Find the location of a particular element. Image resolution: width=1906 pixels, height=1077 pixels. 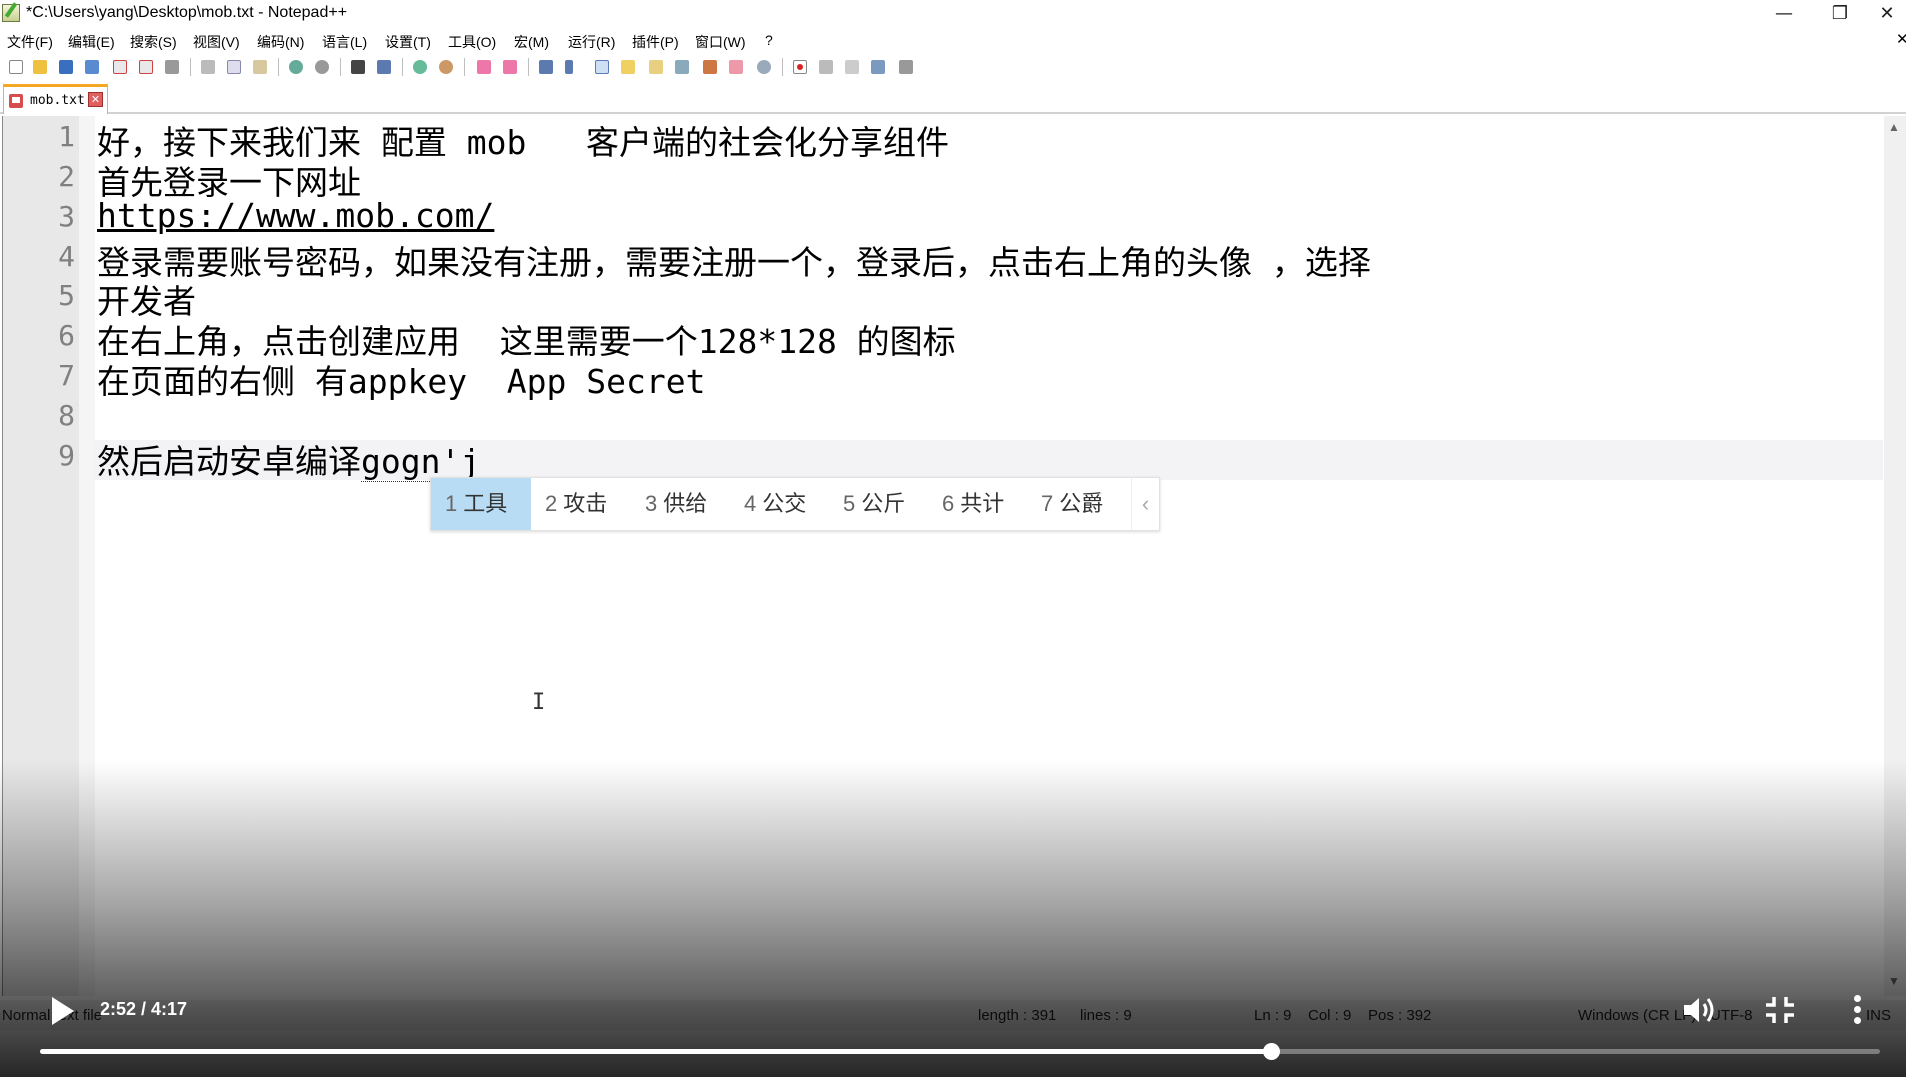

toolbar is located at coordinates (953, 67).